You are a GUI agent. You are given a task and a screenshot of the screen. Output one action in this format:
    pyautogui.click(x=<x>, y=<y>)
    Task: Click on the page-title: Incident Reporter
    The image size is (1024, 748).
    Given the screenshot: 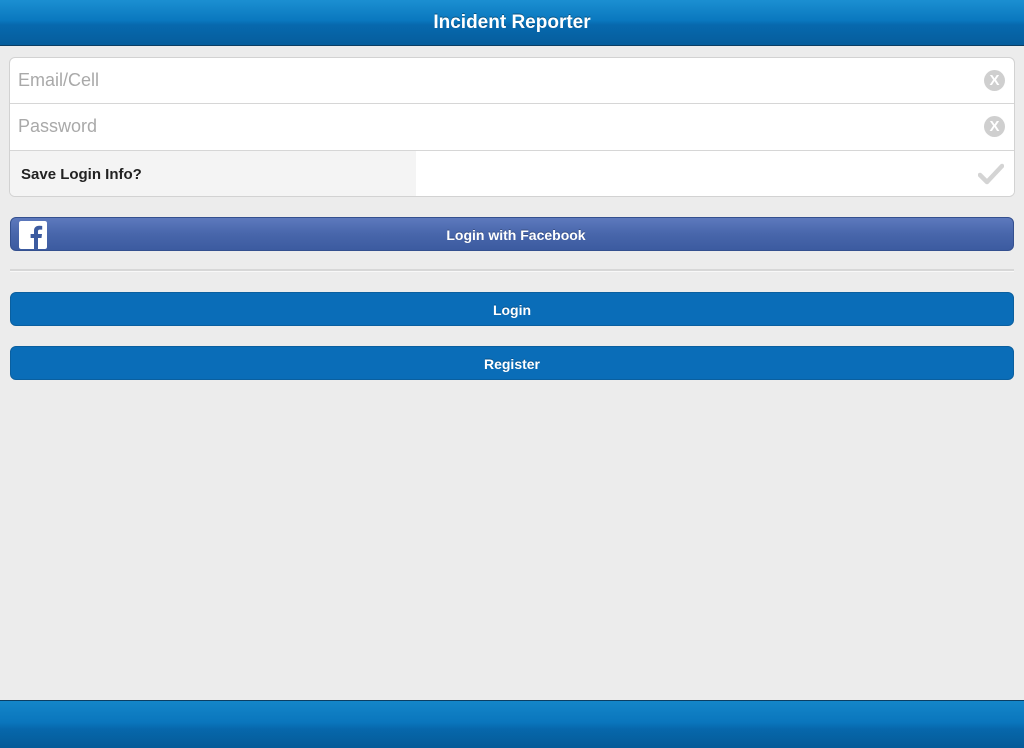 What is the action you would take?
    pyautogui.click(x=512, y=22)
    